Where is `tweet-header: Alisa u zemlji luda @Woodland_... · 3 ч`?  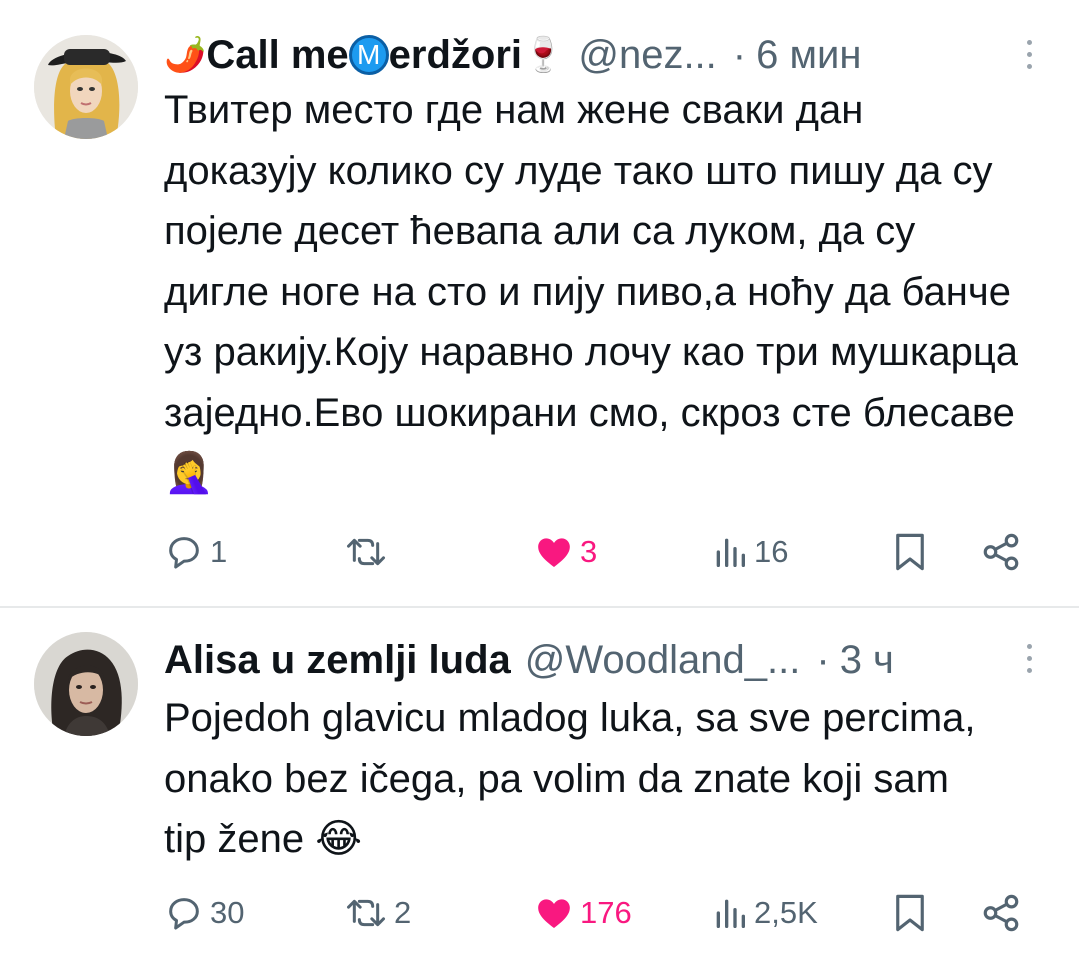
tweet-header: Alisa u zemlji luda @Woodland_... · 3 ч is located at coordinates (596, 660).